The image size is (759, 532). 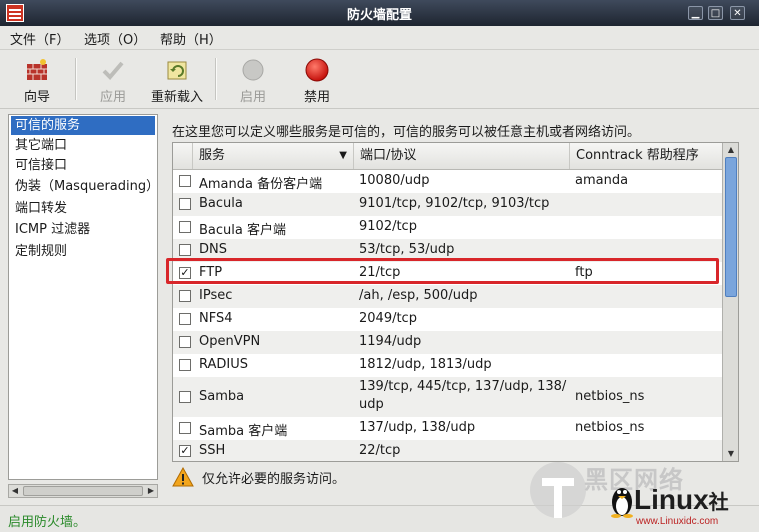 I want to click on toolbar: 向导 应用 重新载入 启用 禁用, so click(x=379, y=79).